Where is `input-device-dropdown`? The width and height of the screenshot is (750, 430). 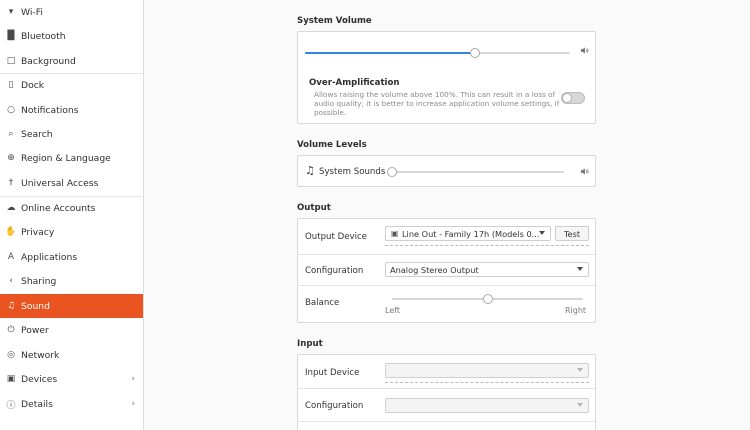
input-device-dropdown is located at coordinates (487, 370).